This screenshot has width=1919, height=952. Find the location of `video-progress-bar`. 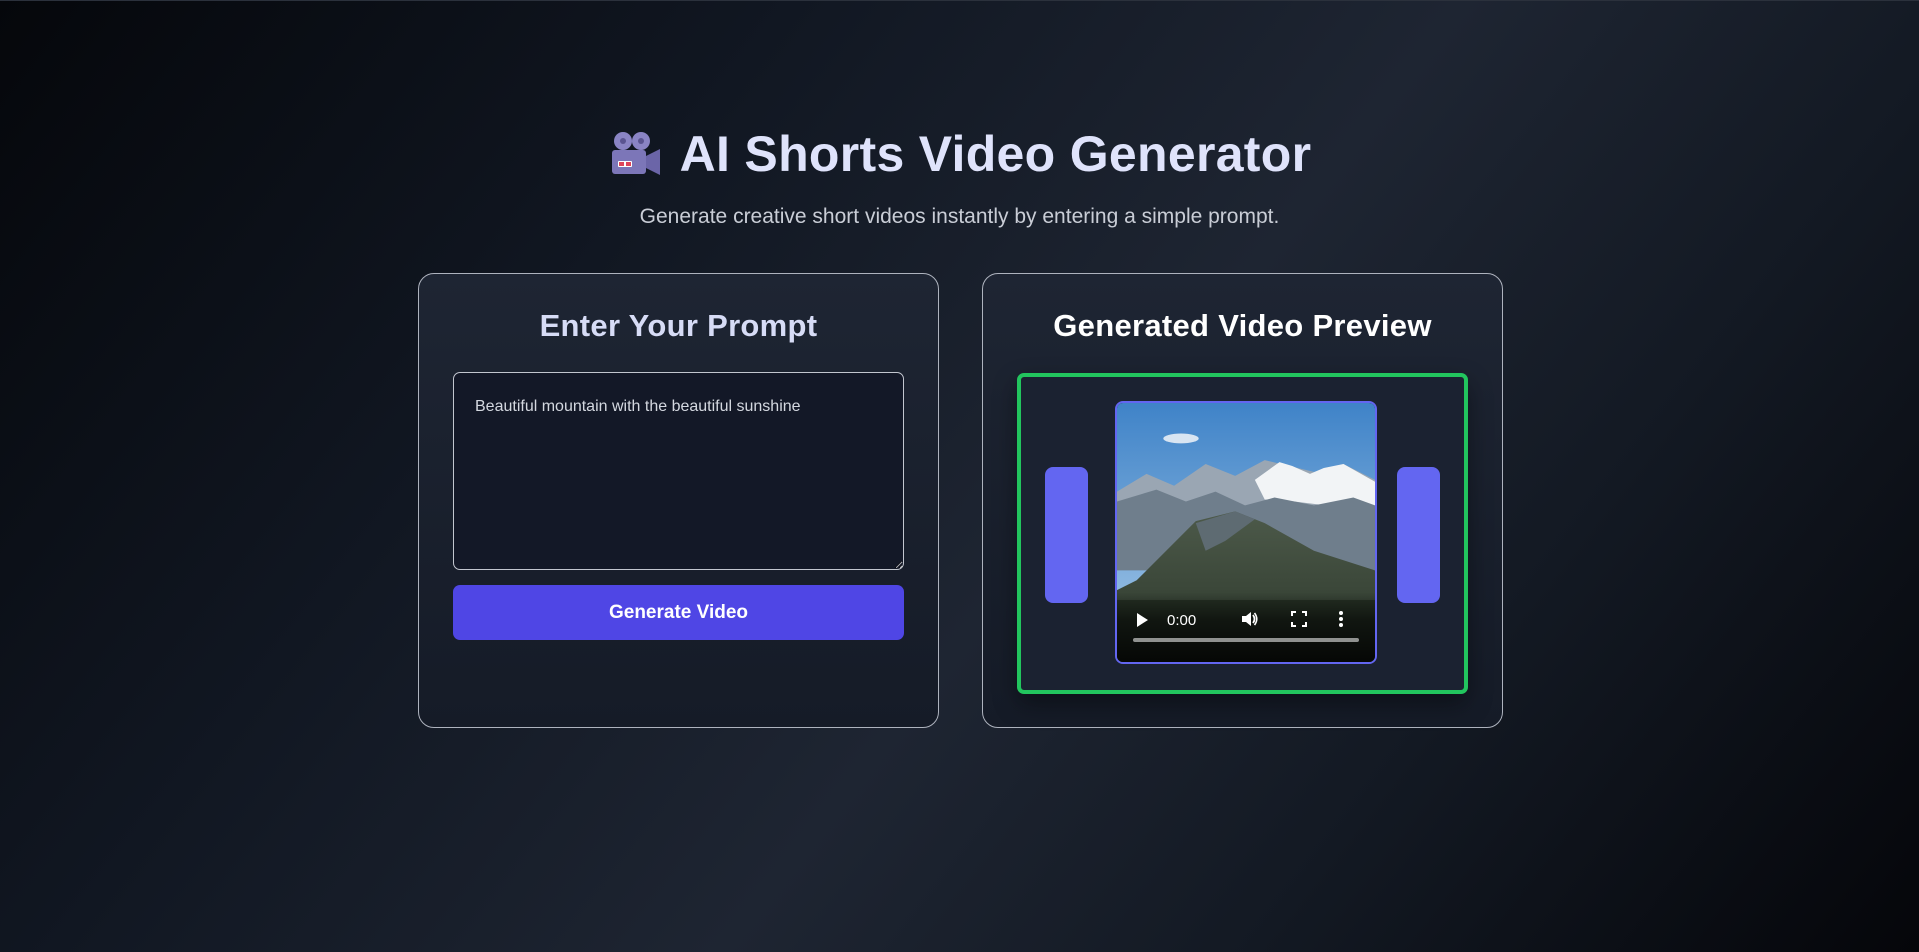

video-progress-bar is located at coordinates (1246, 640).